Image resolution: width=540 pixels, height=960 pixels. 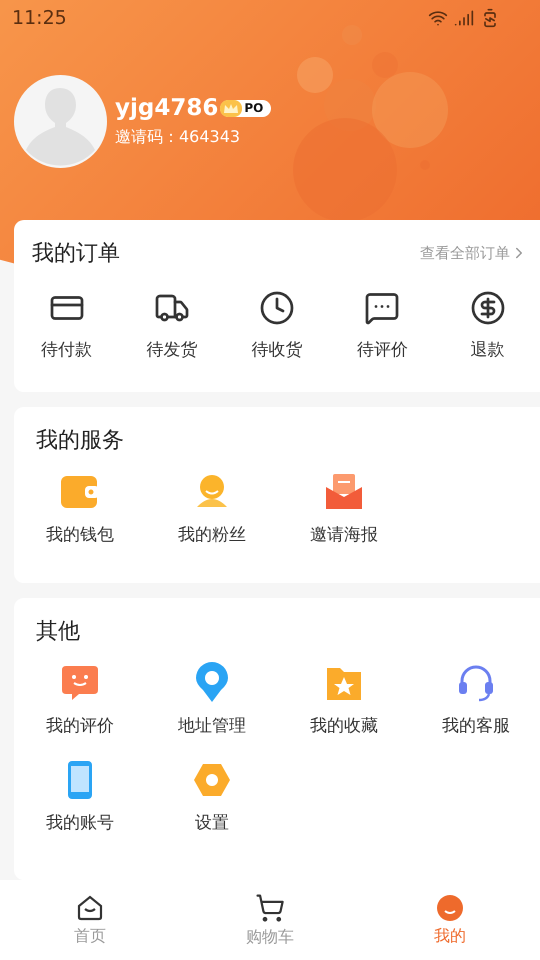 I want to click on other-item: 我的账号, so click(x=80, y=796).